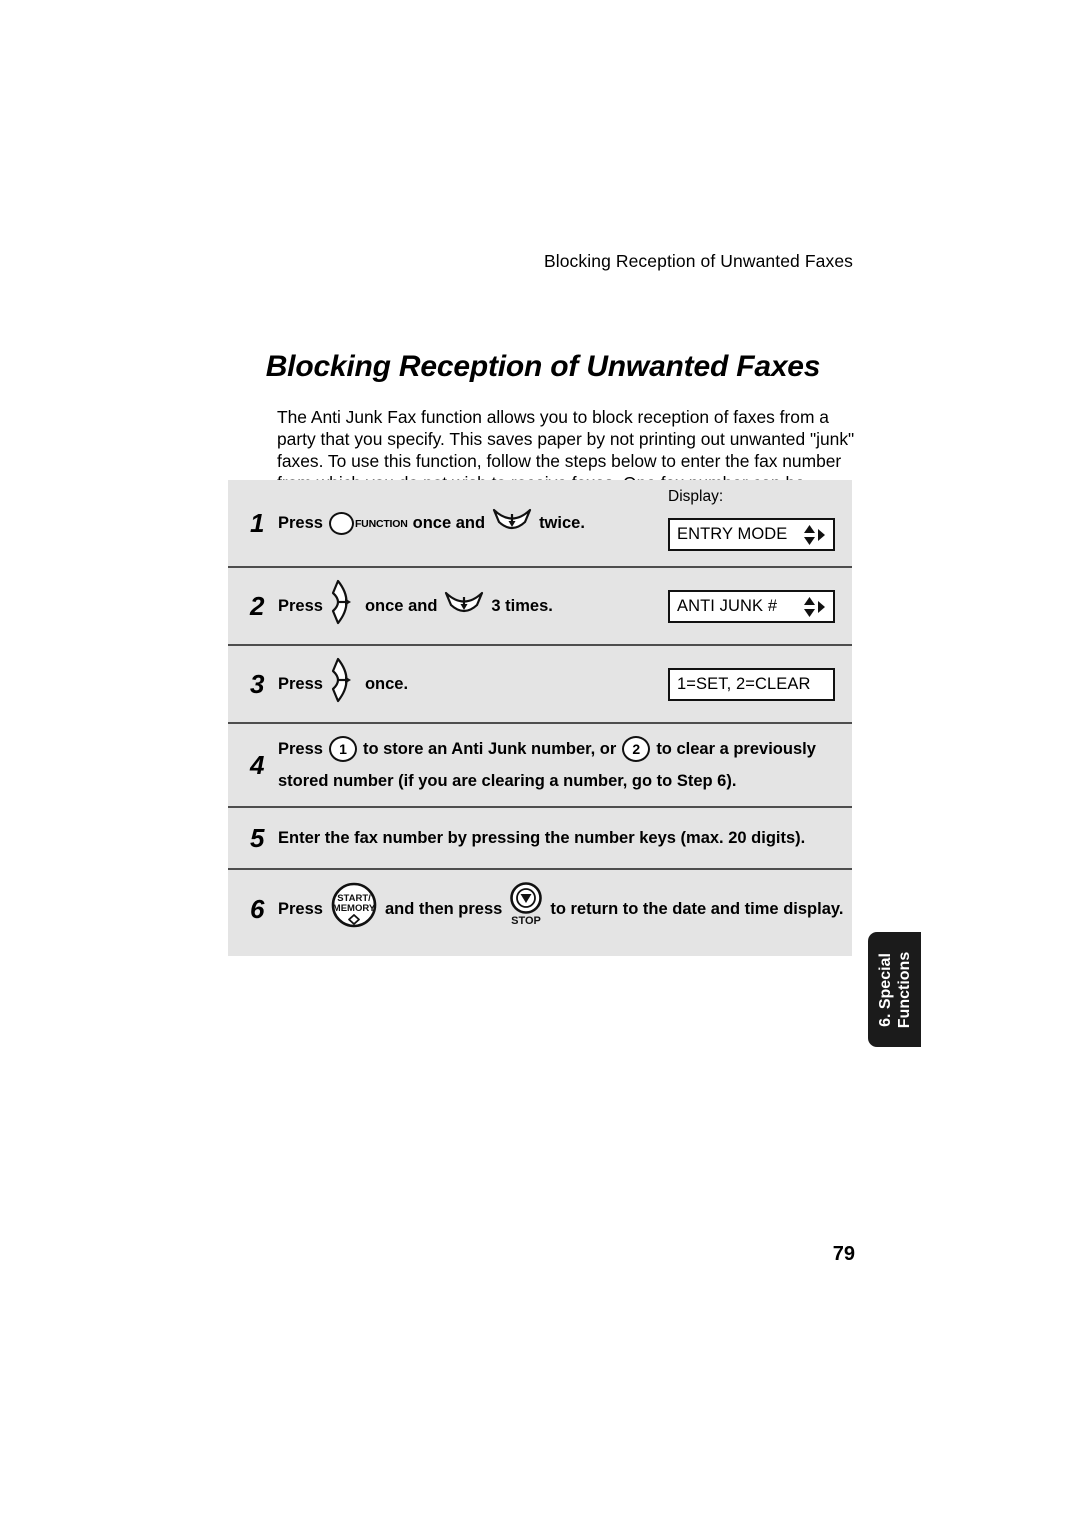  What do you see at coordinates (540, 683) in the screenshot?
I see `step-row-3: 3 Press once. 1=SET, 2=CLEAR` at bounding box center [540, 683].